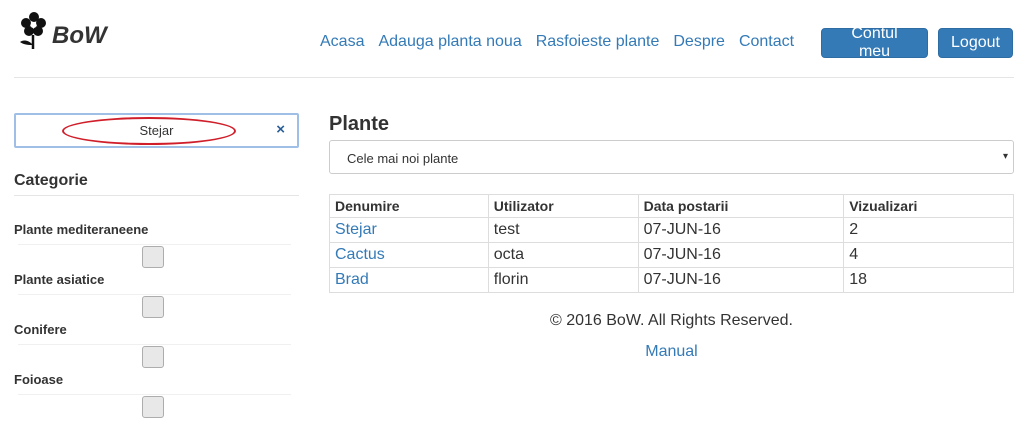  I want to click on nav-home: Acasa, so click(342, 42).